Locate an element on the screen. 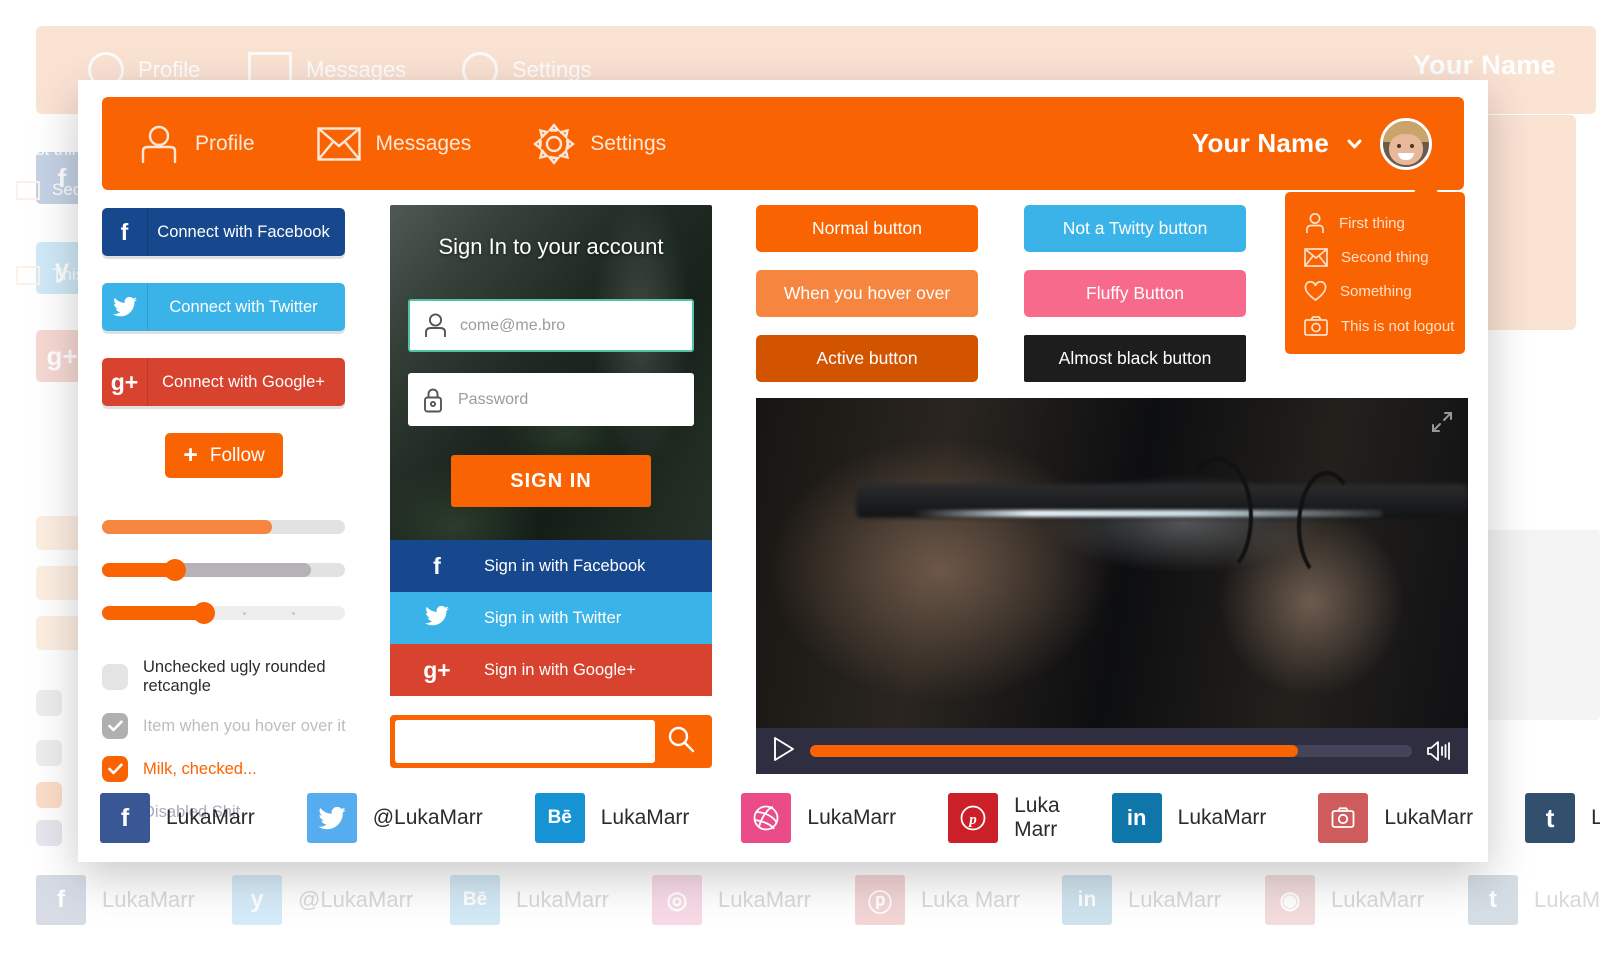 This screenshot has height=959, width=1600. connect-facebook-label: Connect with Facebook is located at coordinates (243, 231).